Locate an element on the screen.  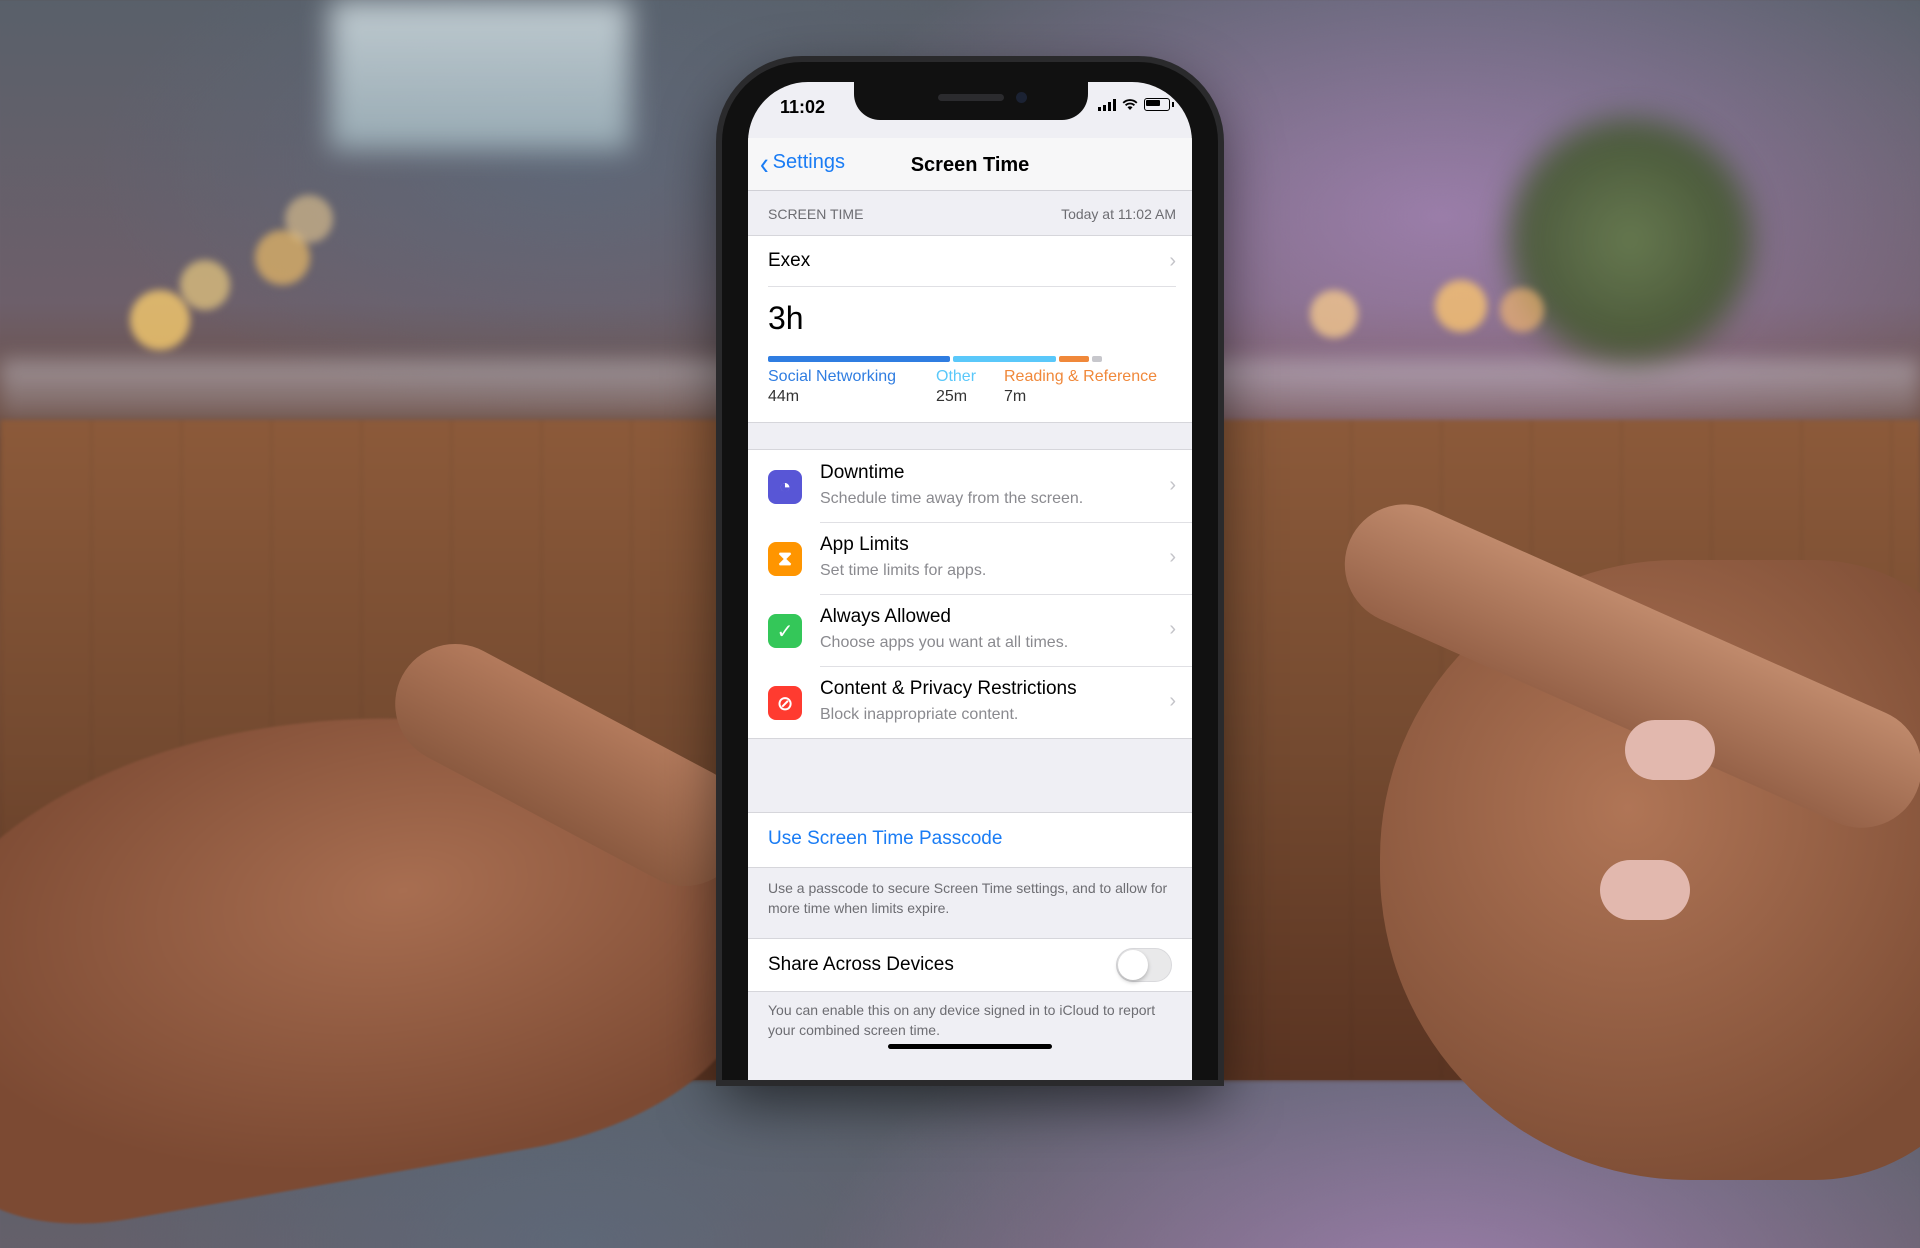
home-indicator is located at coordinates (970, 1046).